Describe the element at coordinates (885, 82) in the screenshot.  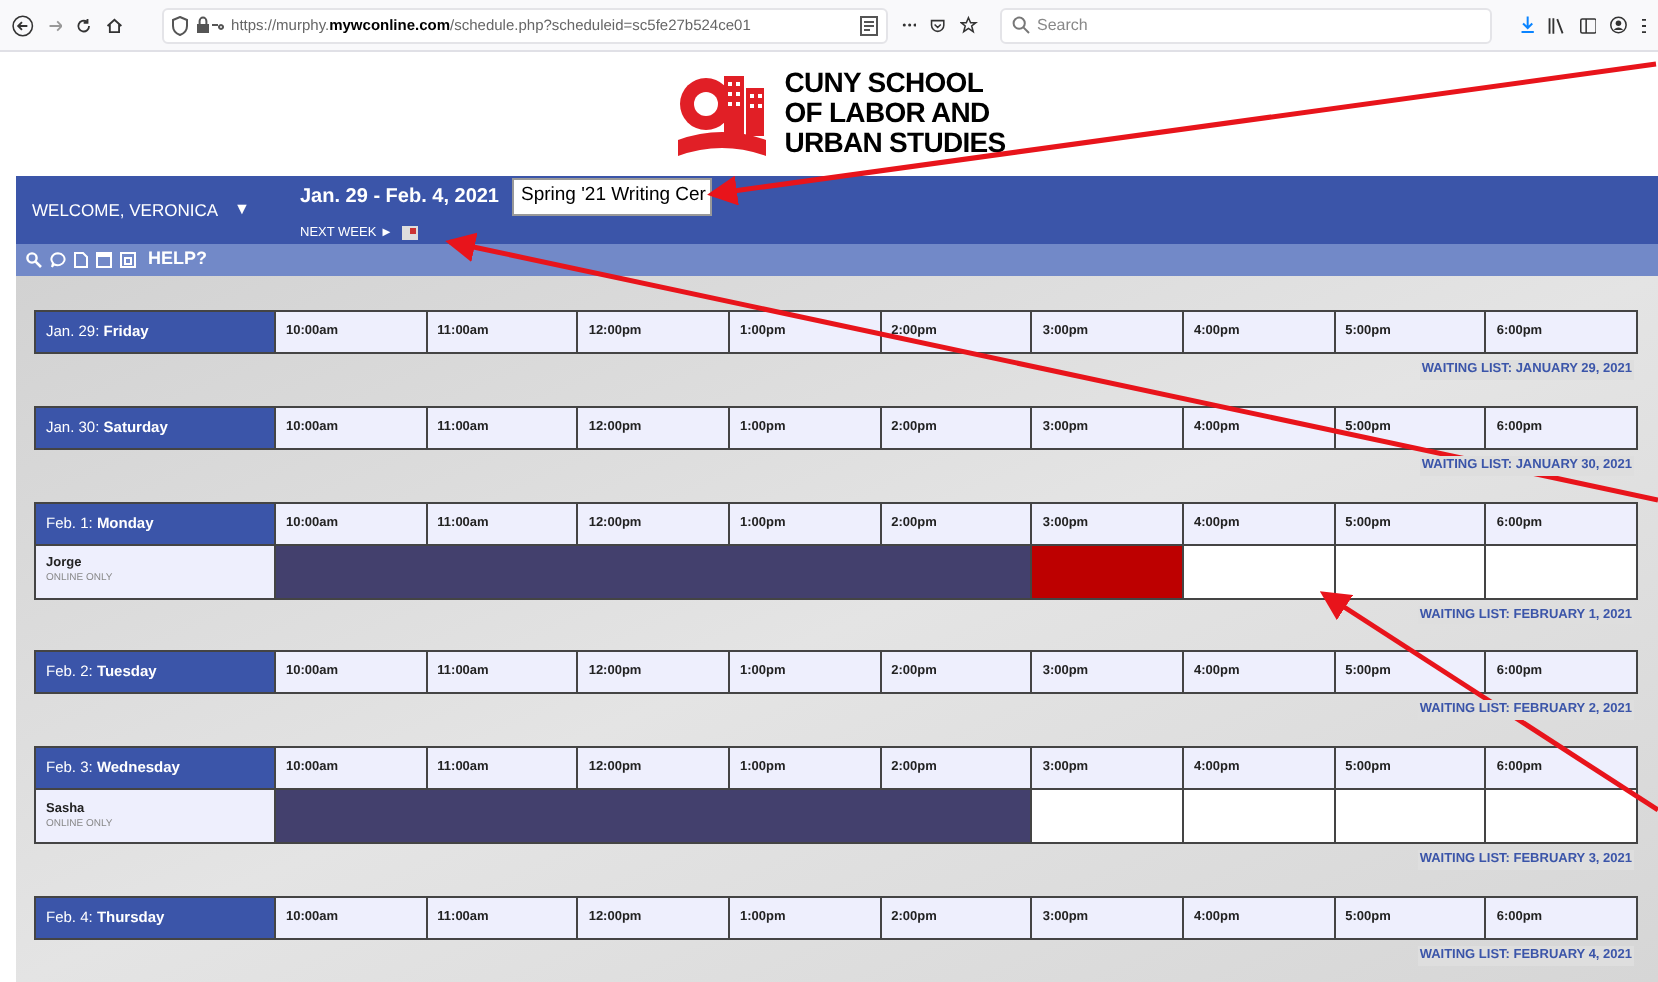
I see `logo-text: CUNY SCHOOL` at that location.